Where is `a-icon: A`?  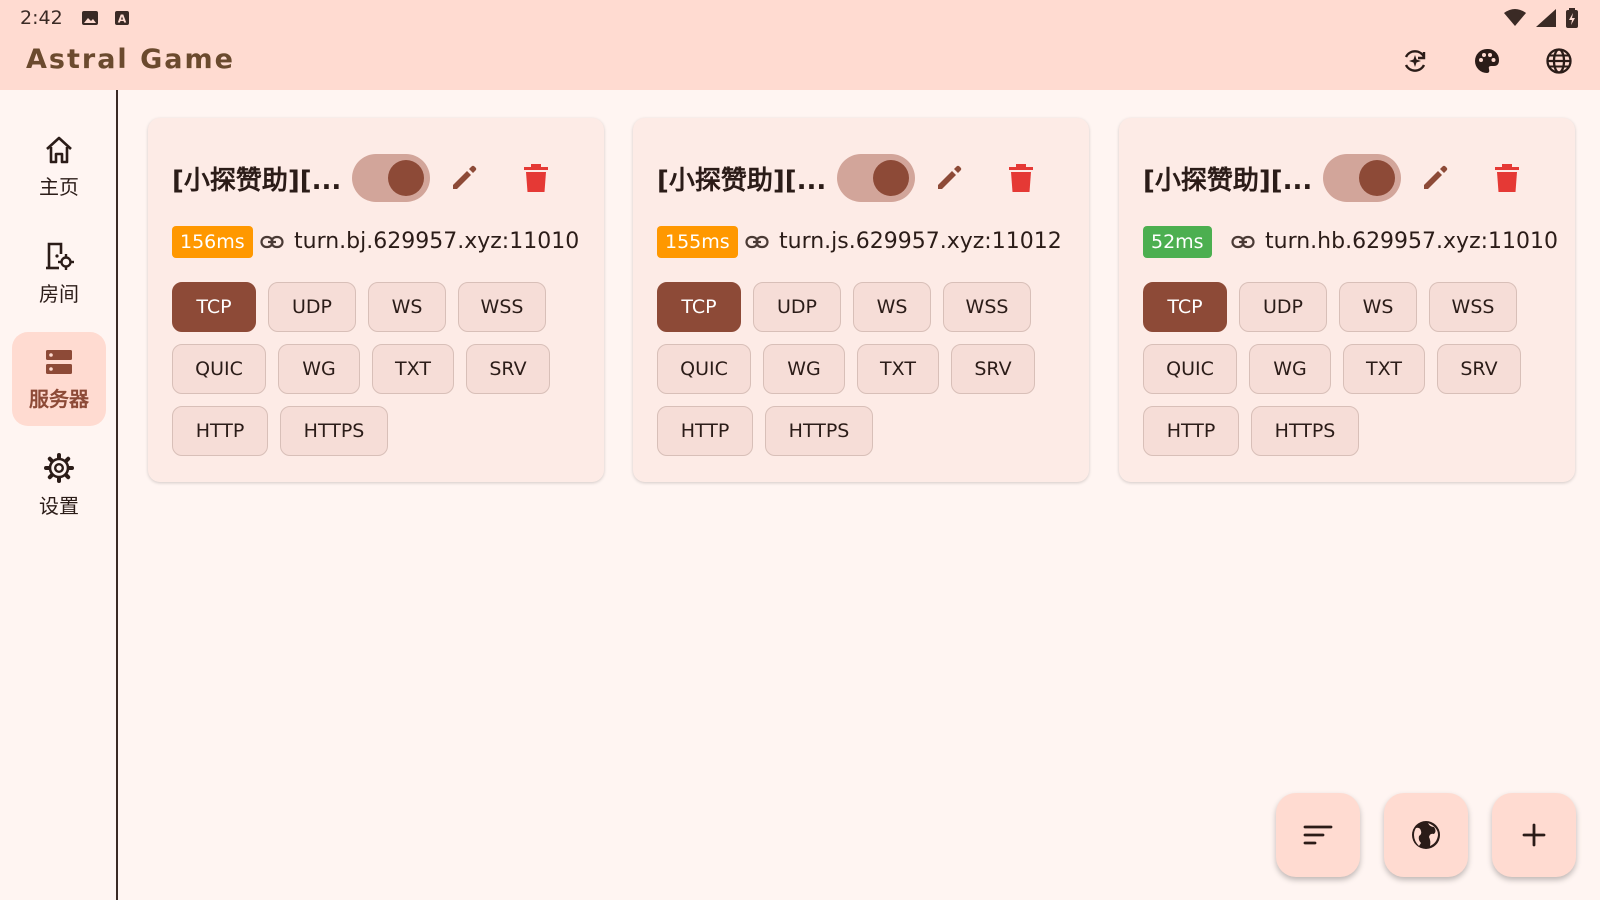 a-icon: A is located at coordinates (122, 18).